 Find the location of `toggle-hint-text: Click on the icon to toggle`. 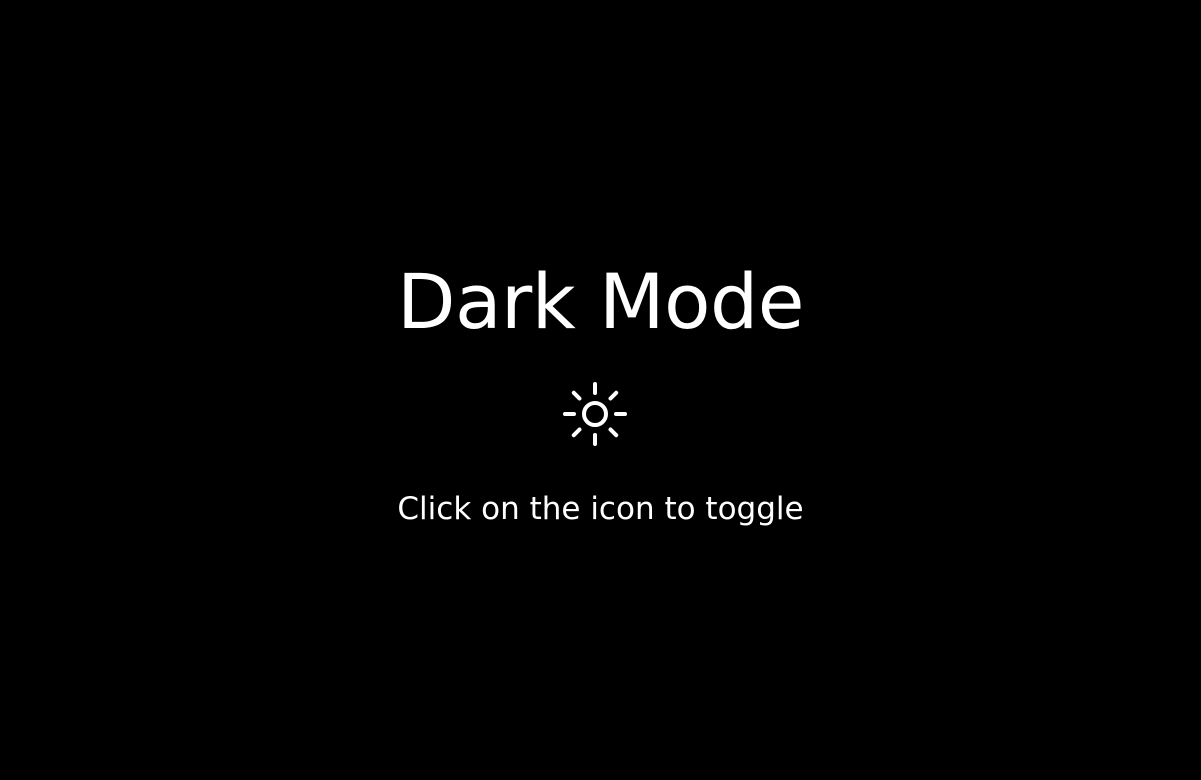

toggle-hint-text: Click on the icon to toggle is located at coordinates (600, 509).